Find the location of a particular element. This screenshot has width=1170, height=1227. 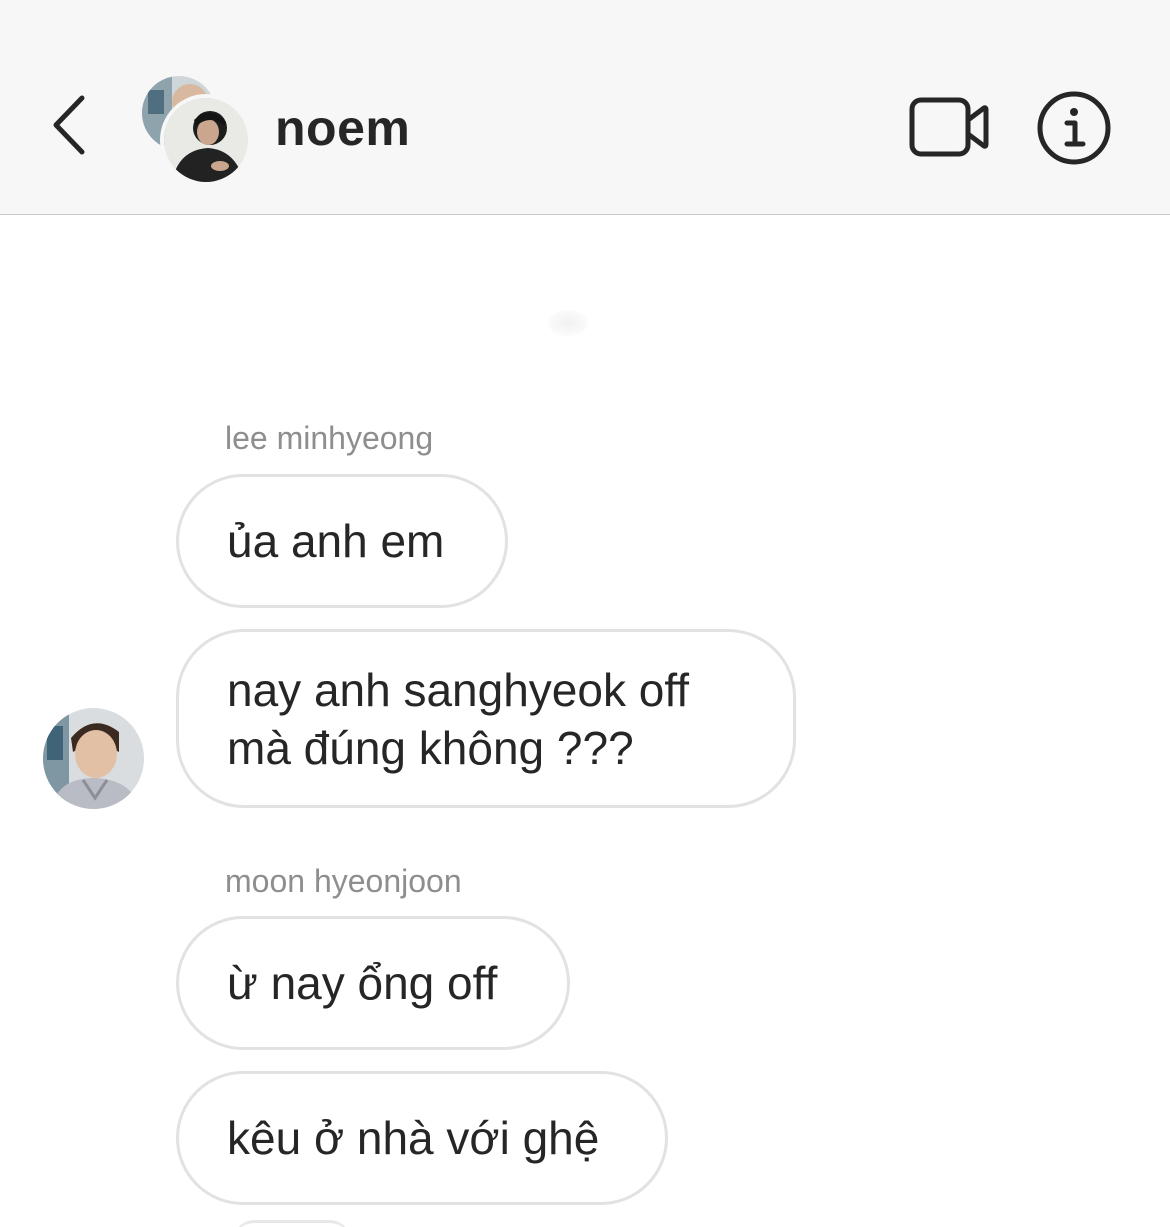

video-camera-icon is located at coordinates (949, 127).